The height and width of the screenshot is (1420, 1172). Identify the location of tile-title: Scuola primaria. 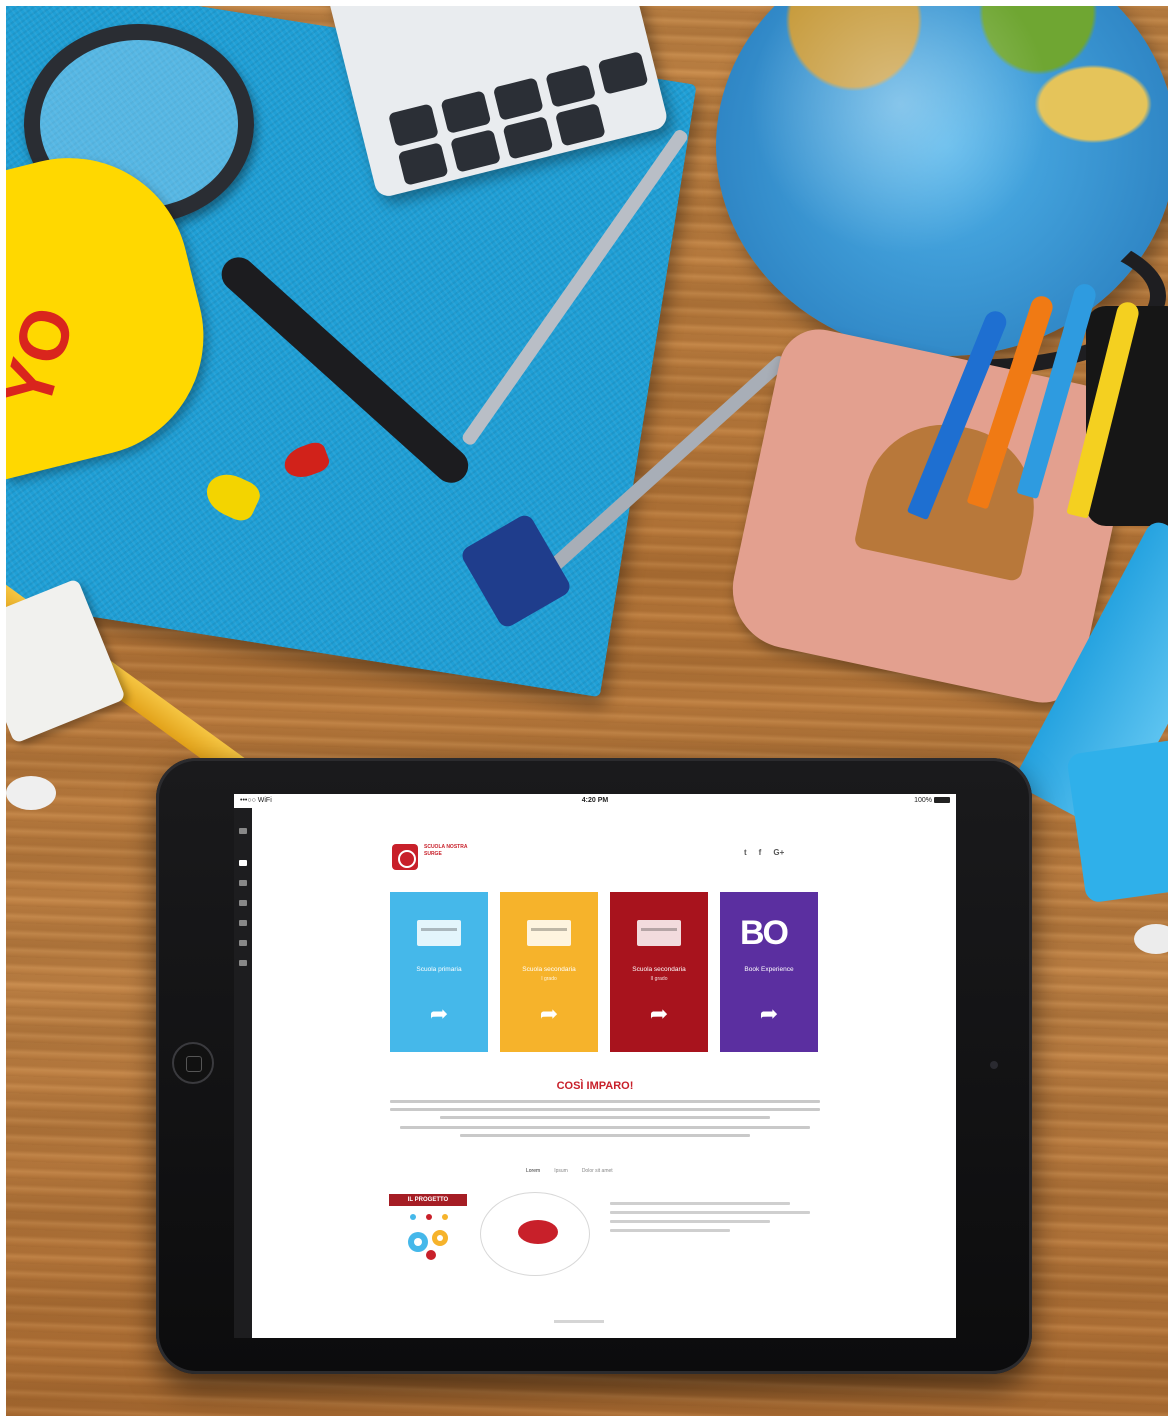
(439, 969).